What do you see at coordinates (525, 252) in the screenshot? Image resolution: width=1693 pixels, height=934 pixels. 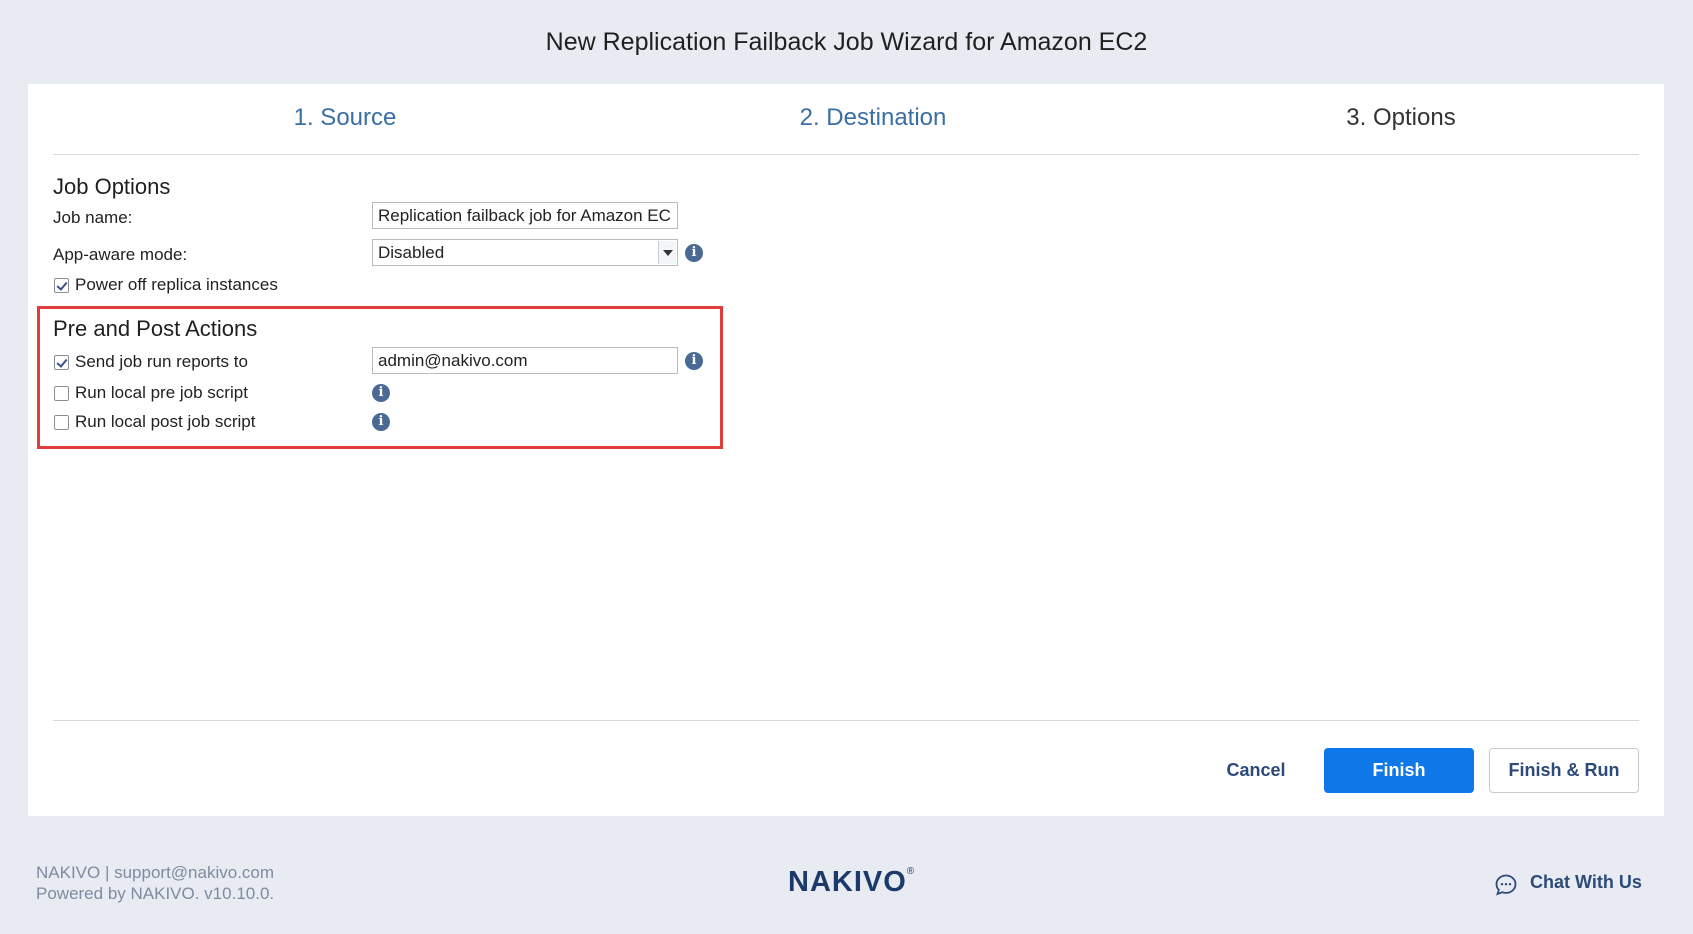 I see `app-aware-select: Disabled` at bounding box center [525, 252].